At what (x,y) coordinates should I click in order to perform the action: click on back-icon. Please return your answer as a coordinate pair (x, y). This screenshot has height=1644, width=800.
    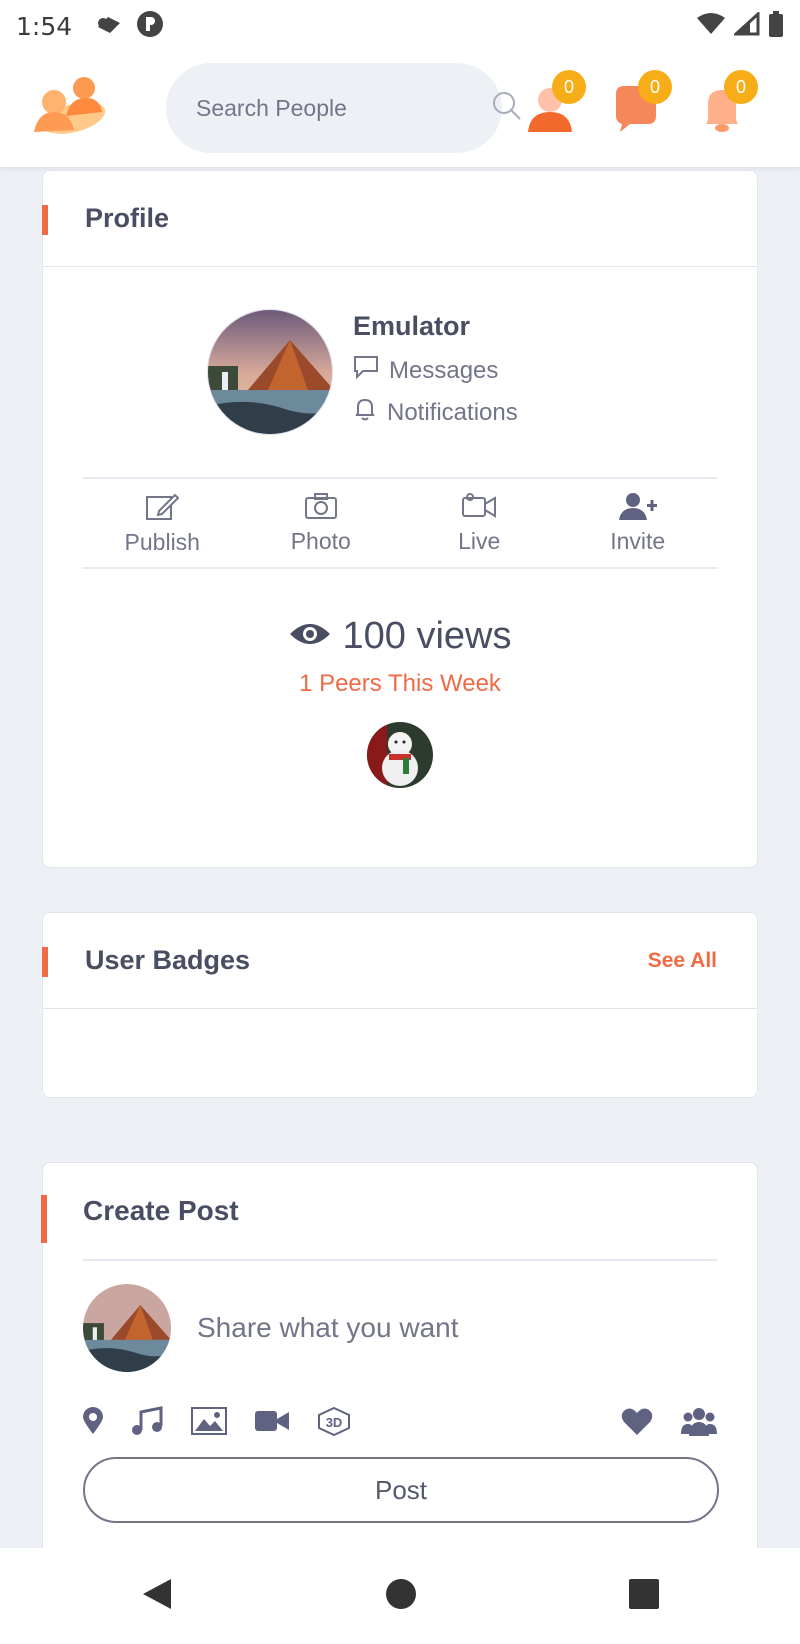
    Looking at the image, I should click on (157, 1596).